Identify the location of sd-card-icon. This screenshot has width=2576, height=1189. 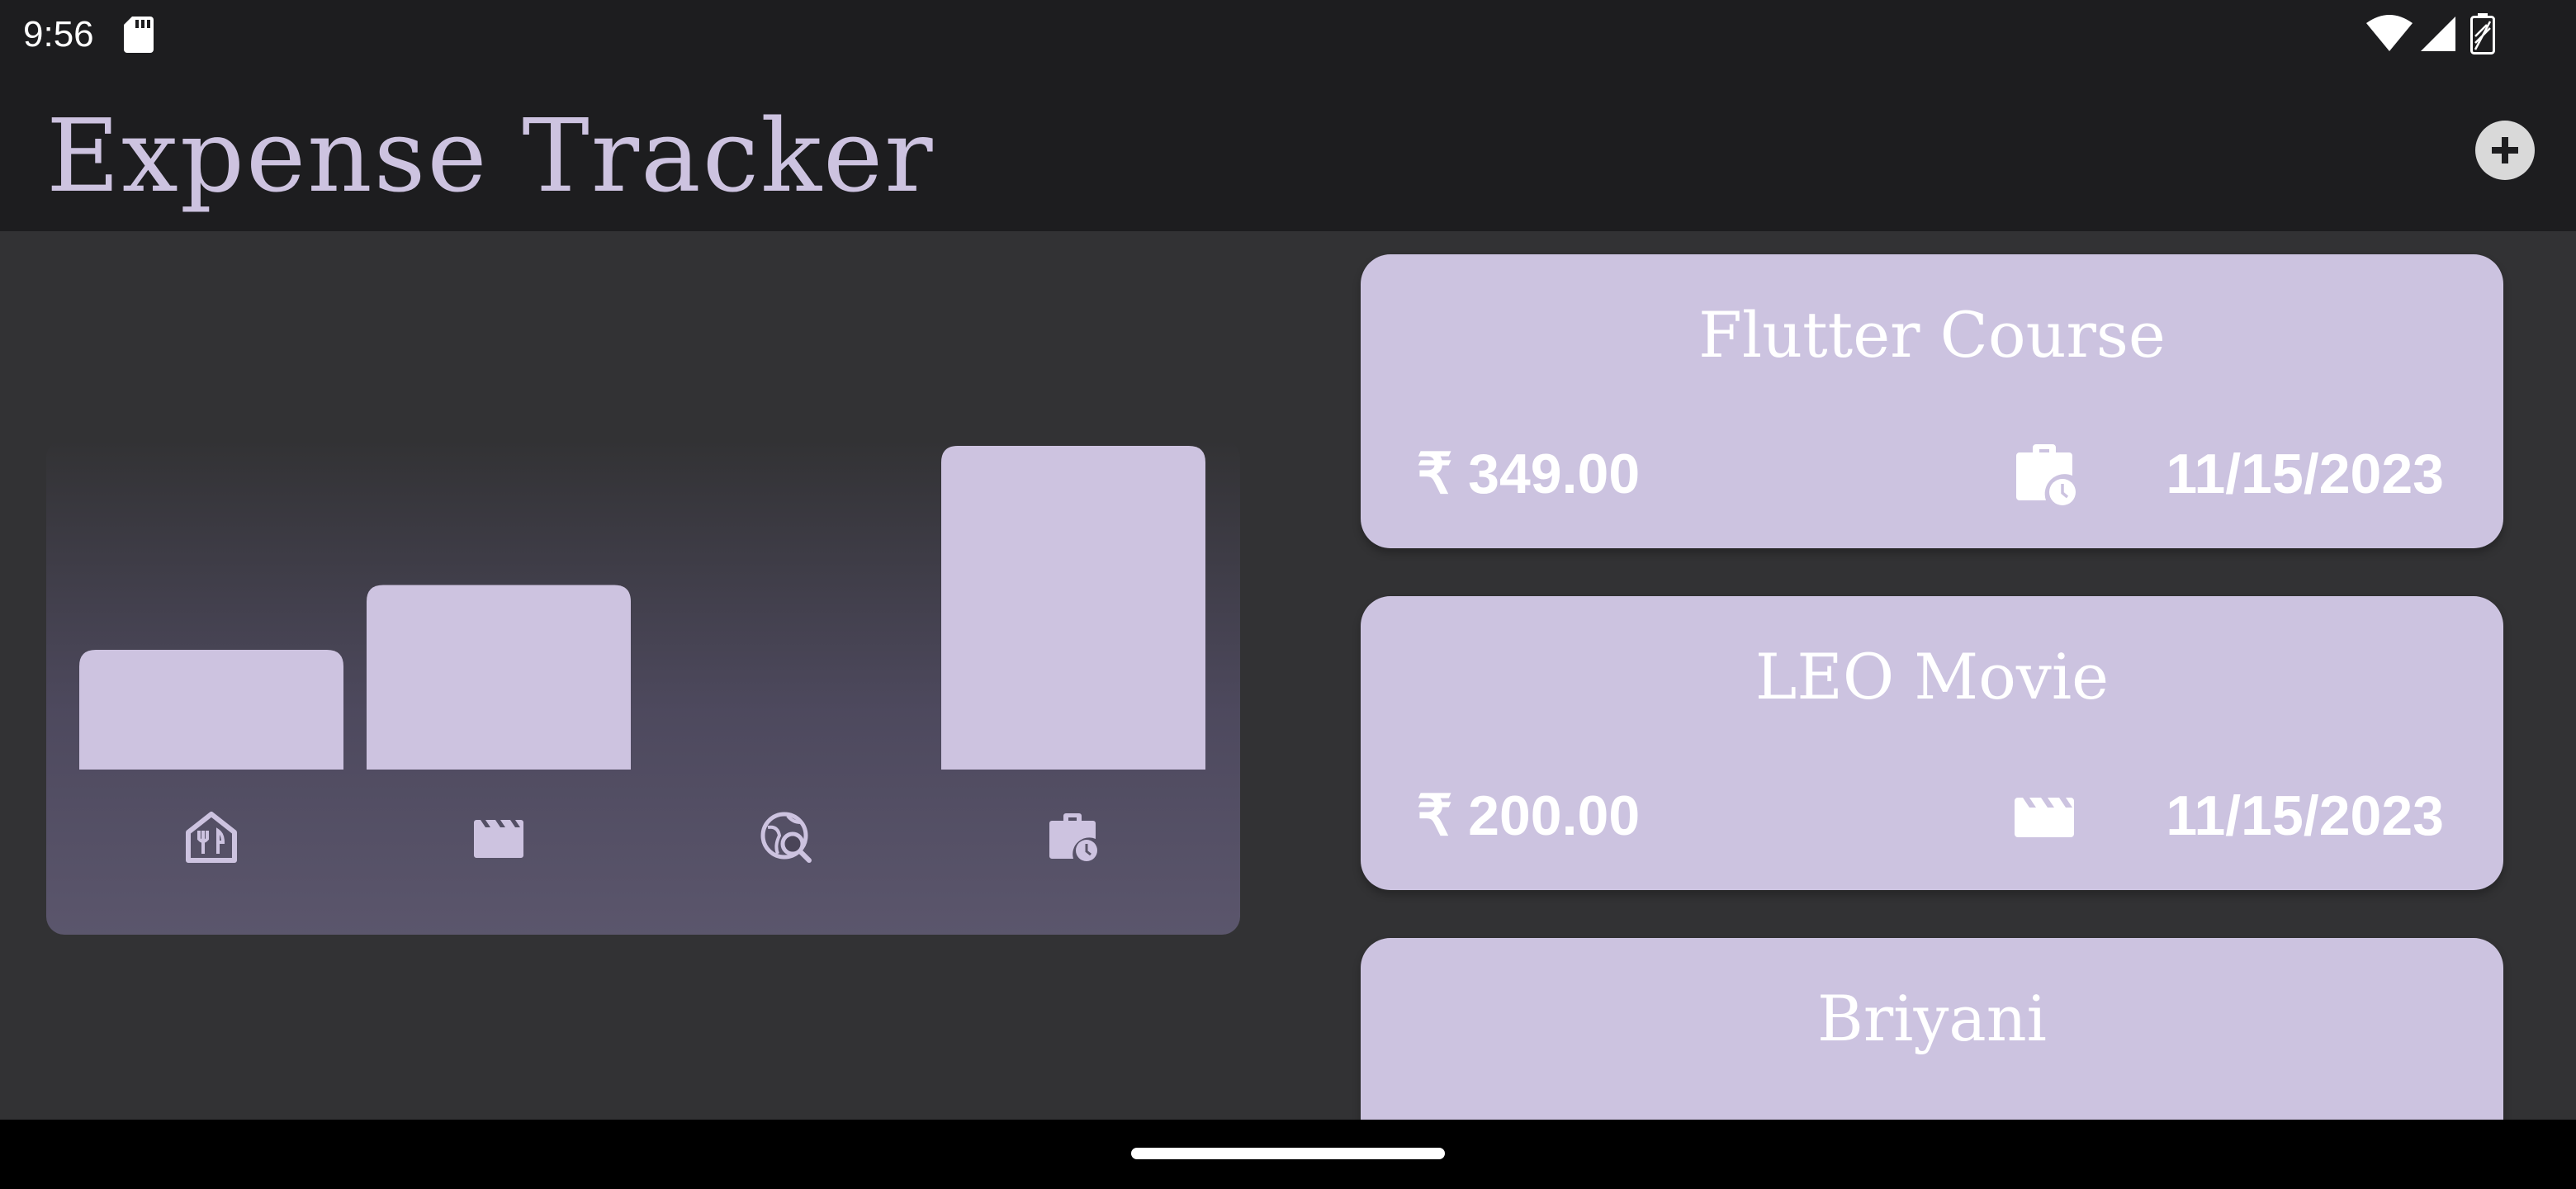
(139, 35).